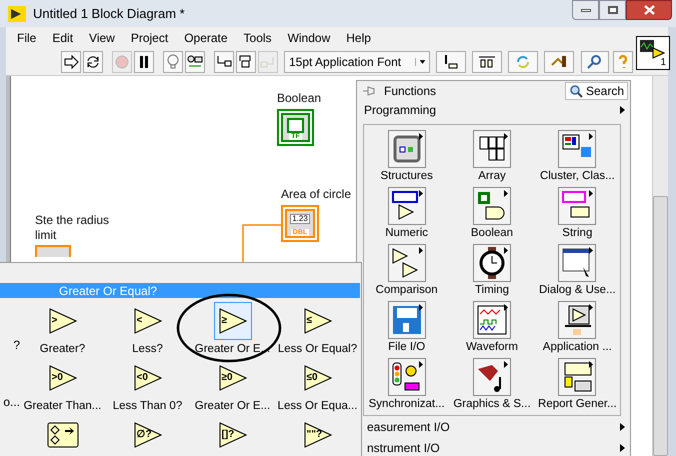  I want to click on search-button, so click(595, 61).